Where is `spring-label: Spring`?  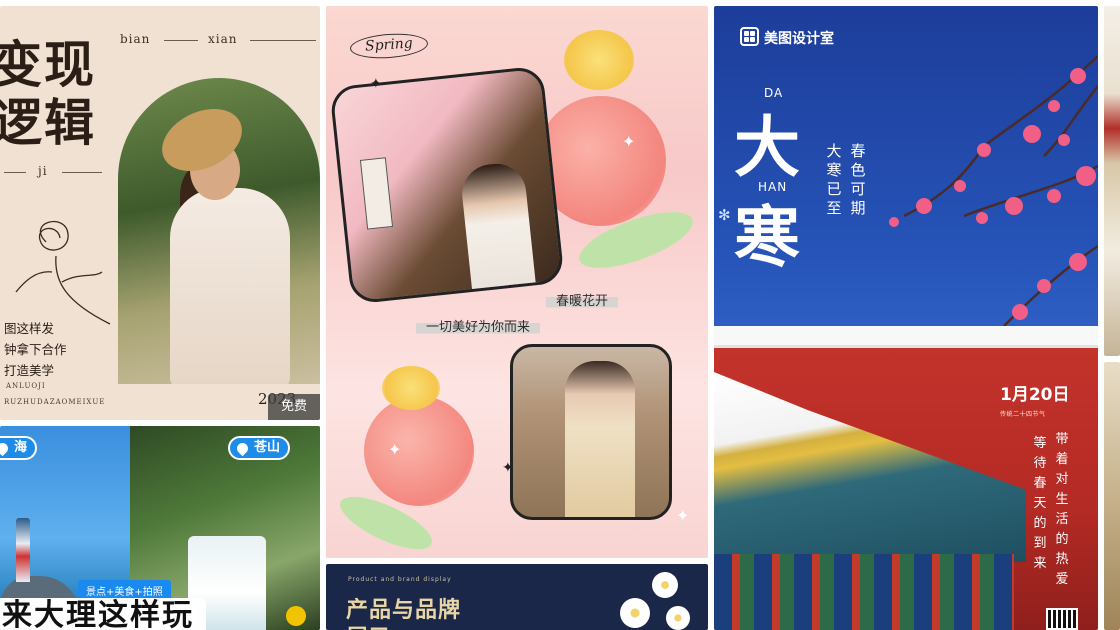
spring-label: Spring is located at coordinates (389, 46).